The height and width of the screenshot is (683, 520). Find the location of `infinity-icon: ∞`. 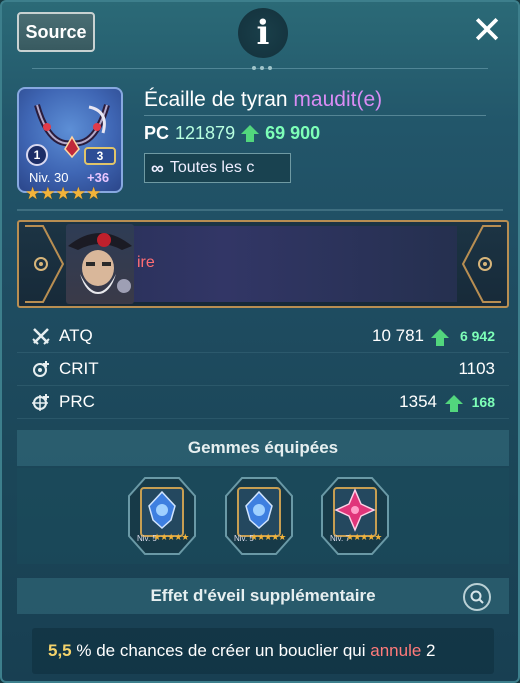

infinity-icon: ∞ is located at coordinates (157, 167).